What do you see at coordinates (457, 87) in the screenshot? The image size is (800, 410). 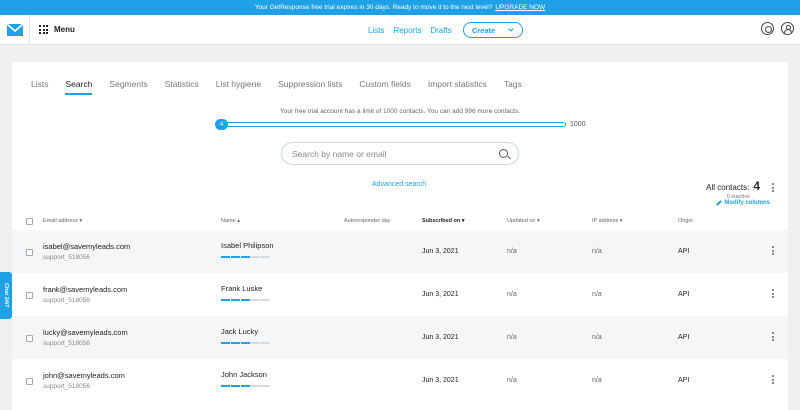 I see `tab-import-statistics: Import statistics` at bounding box center [457, 87].